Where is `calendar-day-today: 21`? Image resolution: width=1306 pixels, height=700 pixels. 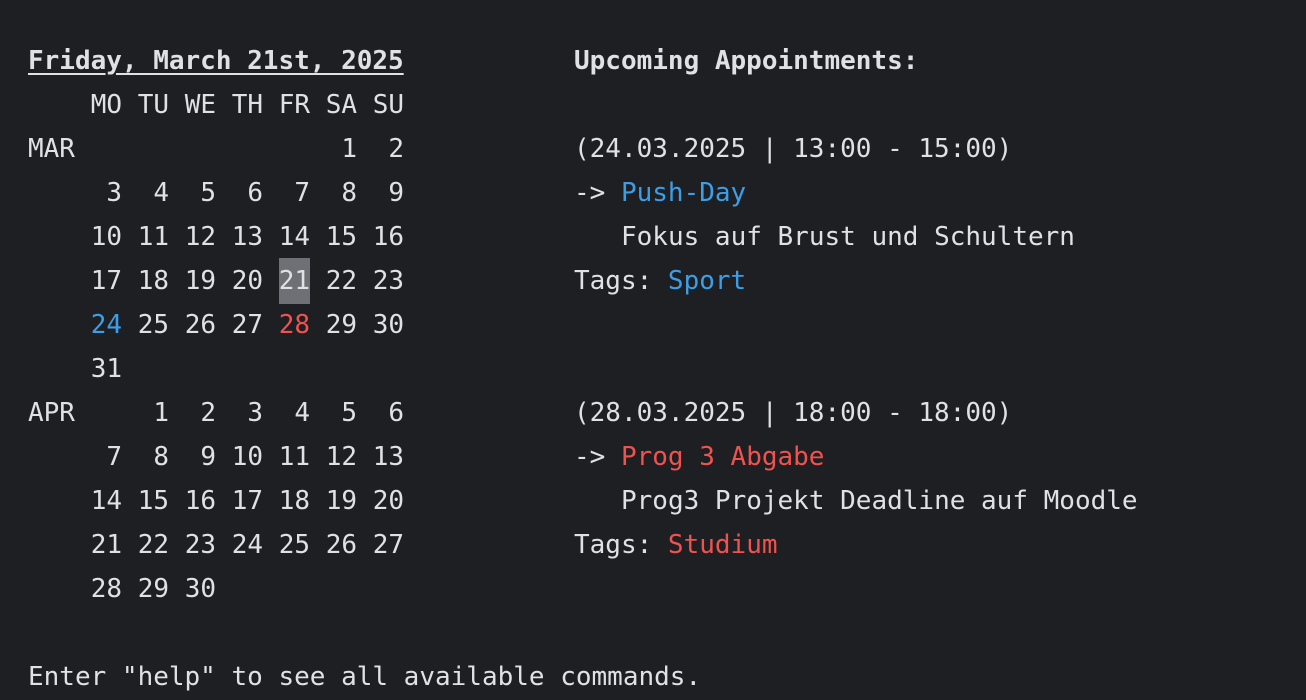
calendar-day-today: 21 is located at coordinates (286, 281).